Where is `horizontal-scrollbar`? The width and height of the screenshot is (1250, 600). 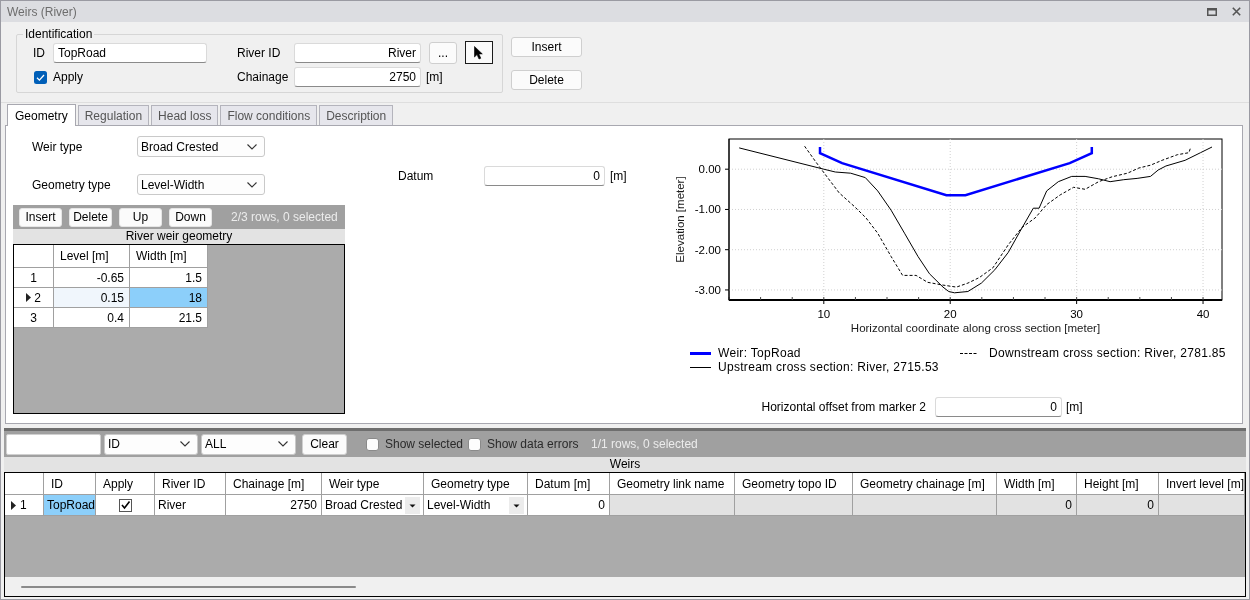 horizontal-scrollbar is located at coordinates (625, 586).